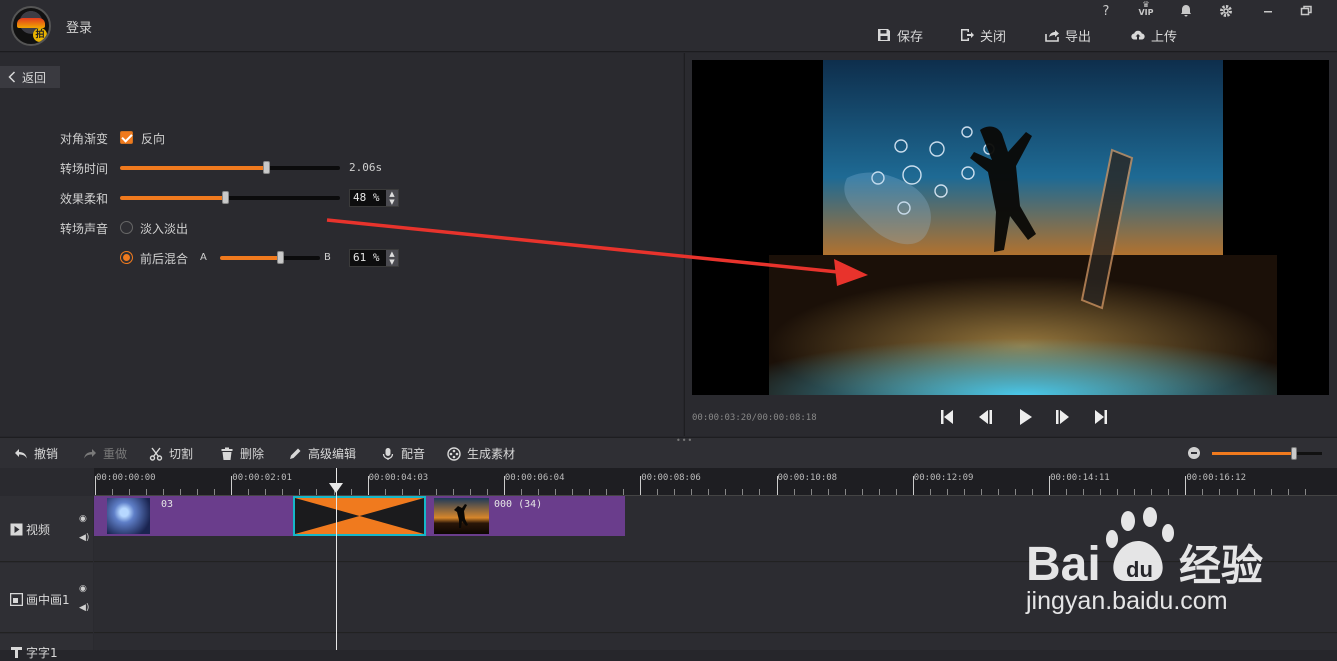  Describe the element at coordinates (193, 516) in the screenshot. I see `video-clip: 03` at that location.